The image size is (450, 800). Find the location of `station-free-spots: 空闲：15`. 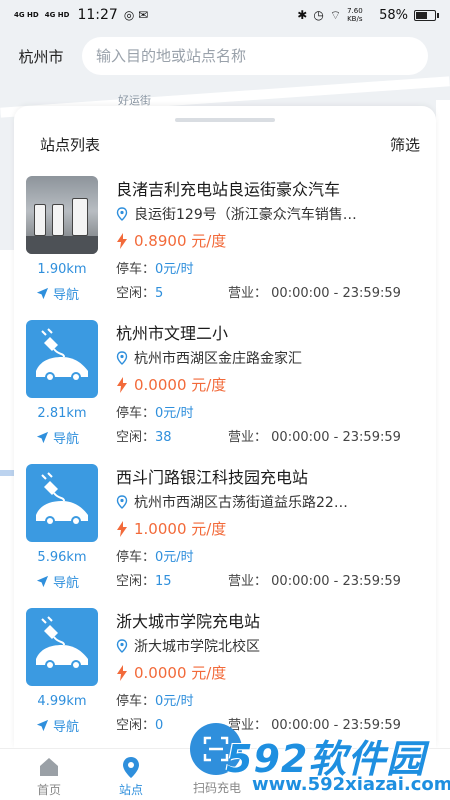

station-free-spots: 空闲：15 is located at coordinates (144, 579).